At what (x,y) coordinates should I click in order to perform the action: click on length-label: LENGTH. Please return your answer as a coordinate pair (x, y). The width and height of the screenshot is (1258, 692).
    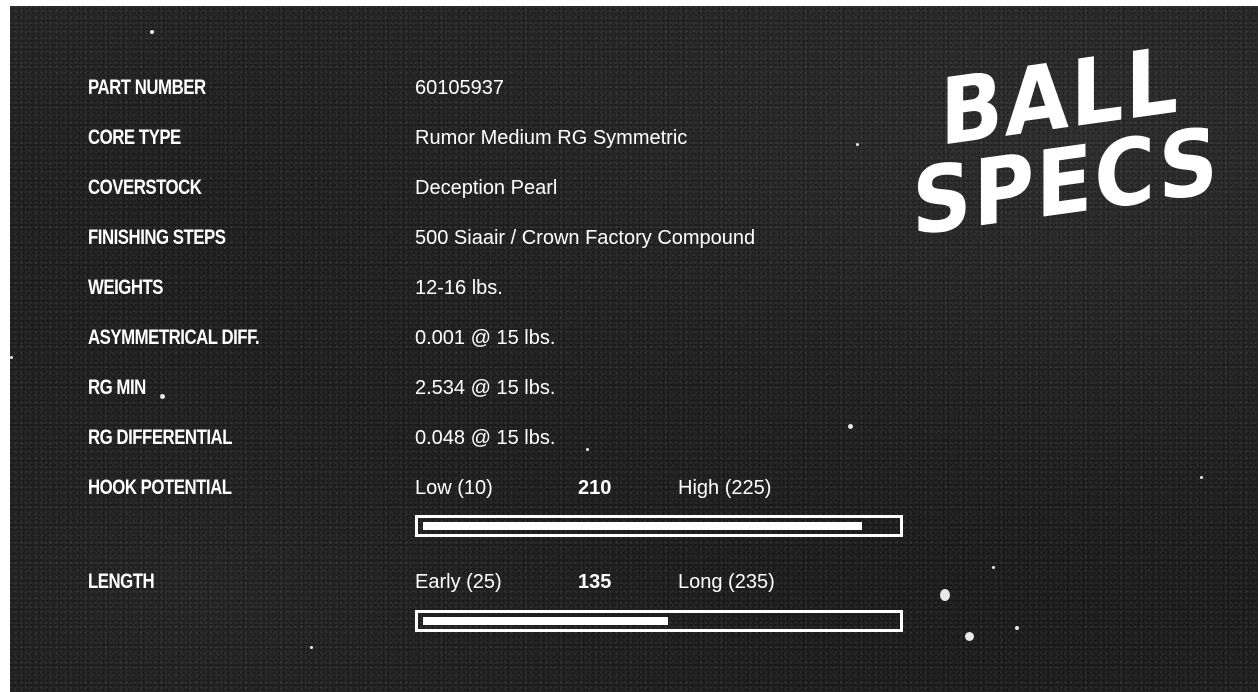
    Looking at the image, I should click on (121, 581).